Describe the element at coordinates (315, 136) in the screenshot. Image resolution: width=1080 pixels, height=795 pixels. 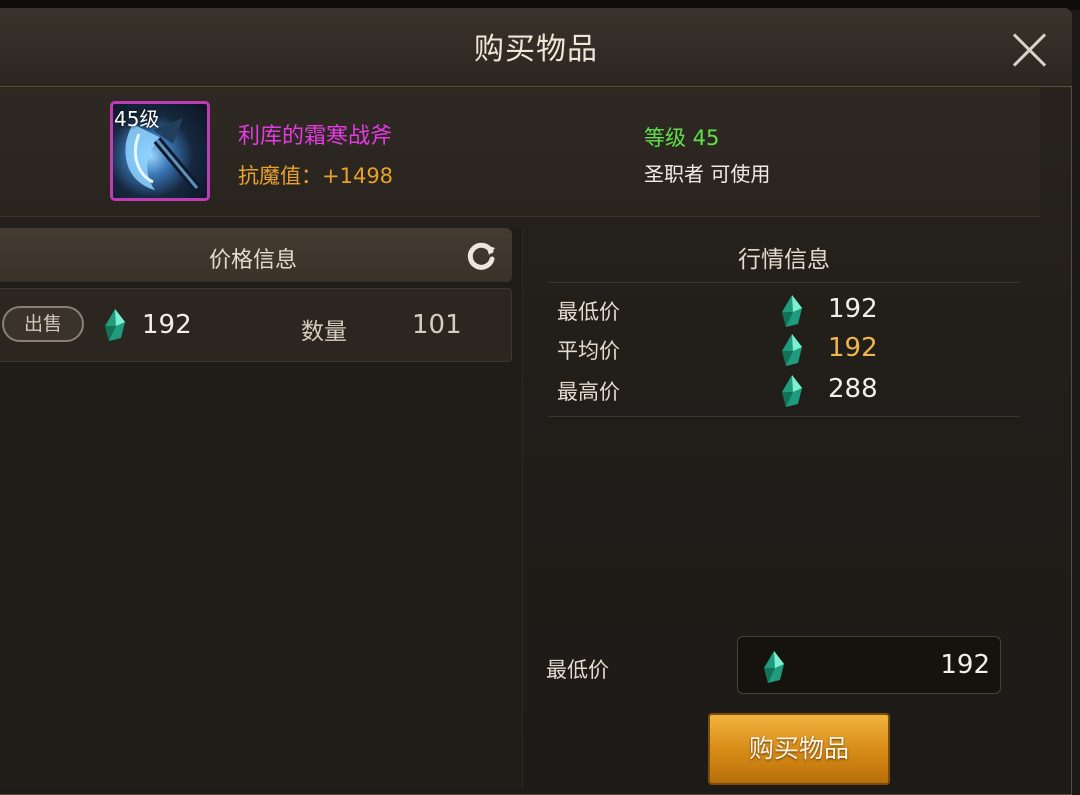
I see `item-name: 利库的霜寒战斧` at that location.